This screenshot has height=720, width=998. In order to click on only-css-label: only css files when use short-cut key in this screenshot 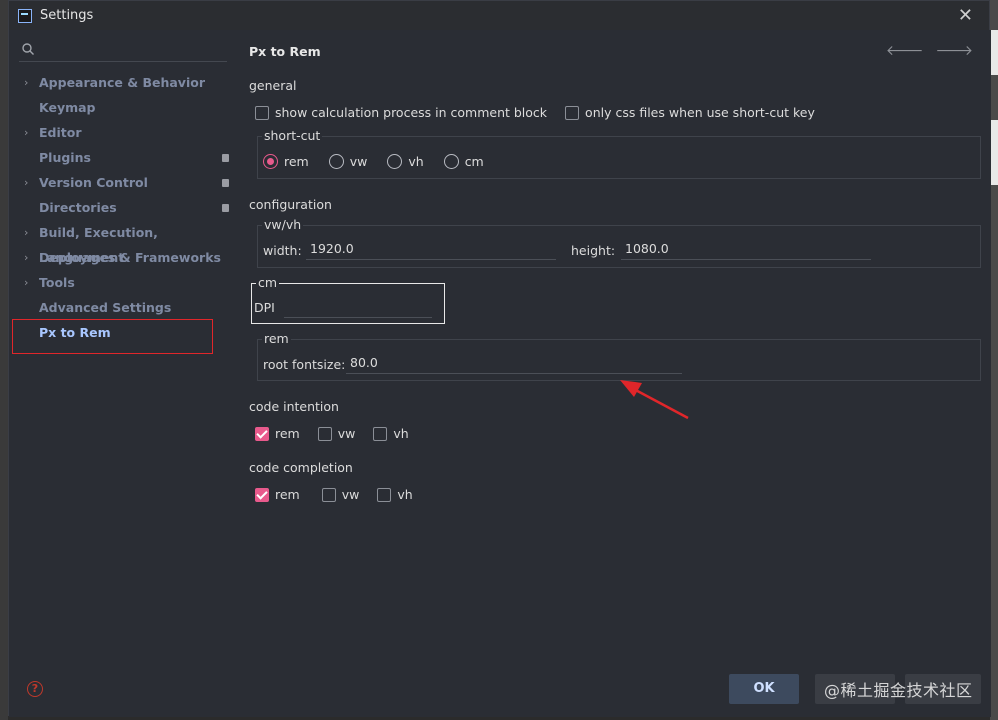, I will do `click(700, 112)`.